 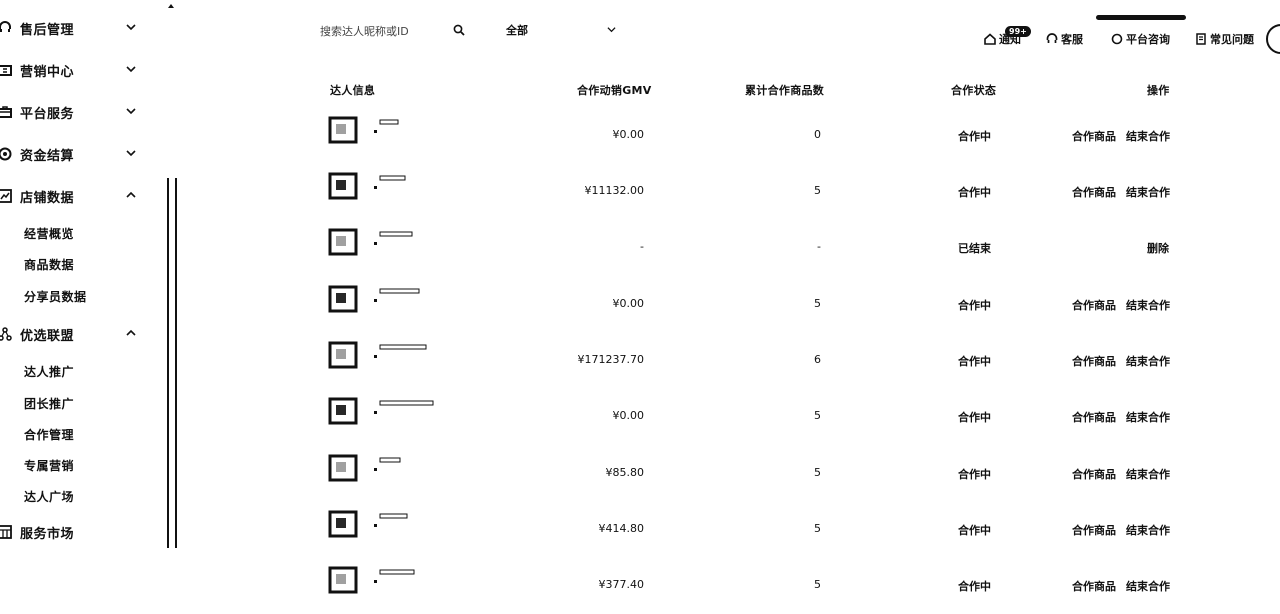 I want to click on sidebar-subitem-influencer-square: 达人广场, so click(x=49, y=496).